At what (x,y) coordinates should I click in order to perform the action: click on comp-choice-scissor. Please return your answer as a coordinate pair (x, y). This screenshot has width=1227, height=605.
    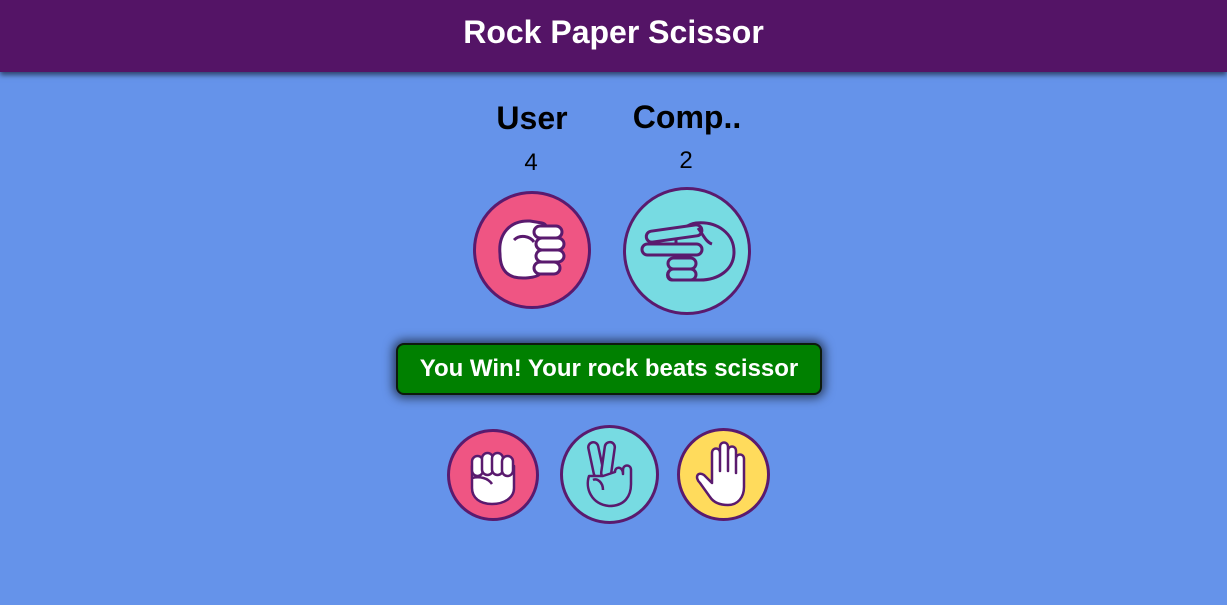
    Looking at the image, I should click on (687, 251).